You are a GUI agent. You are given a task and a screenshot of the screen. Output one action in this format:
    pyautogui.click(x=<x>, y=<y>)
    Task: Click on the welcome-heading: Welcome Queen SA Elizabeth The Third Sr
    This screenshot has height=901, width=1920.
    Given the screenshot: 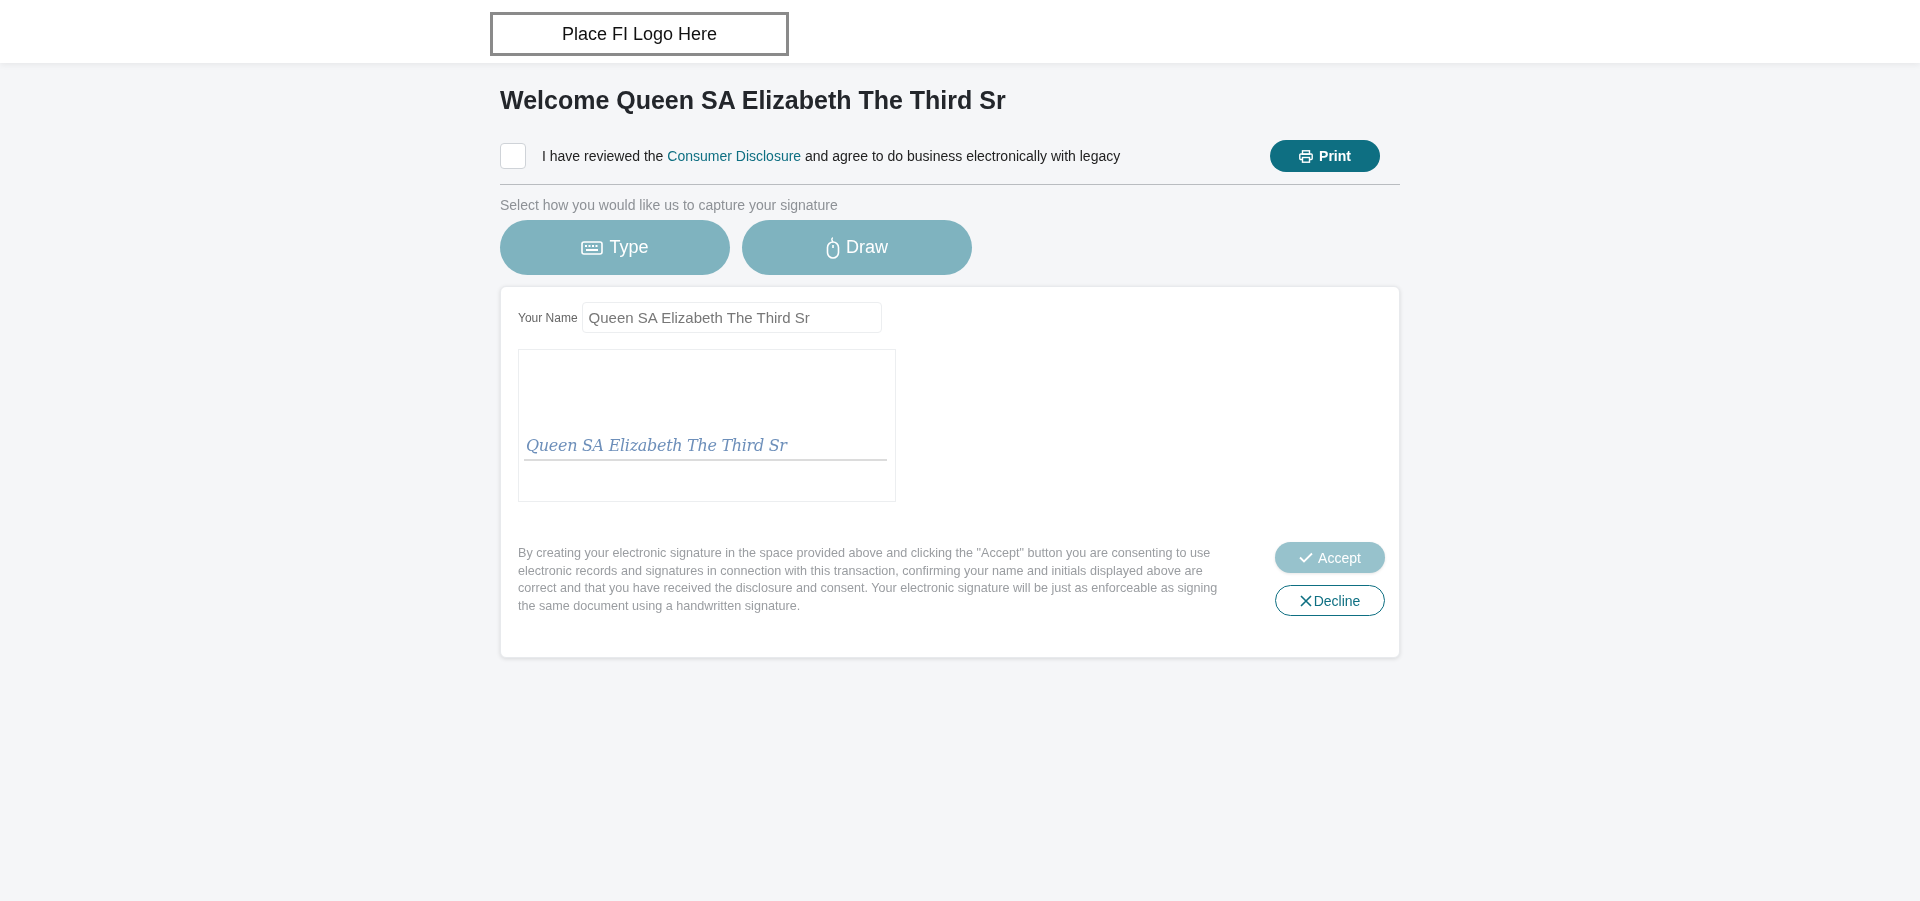 What is the action you would take?
    pyautogui.click(x=753, y=100)
    